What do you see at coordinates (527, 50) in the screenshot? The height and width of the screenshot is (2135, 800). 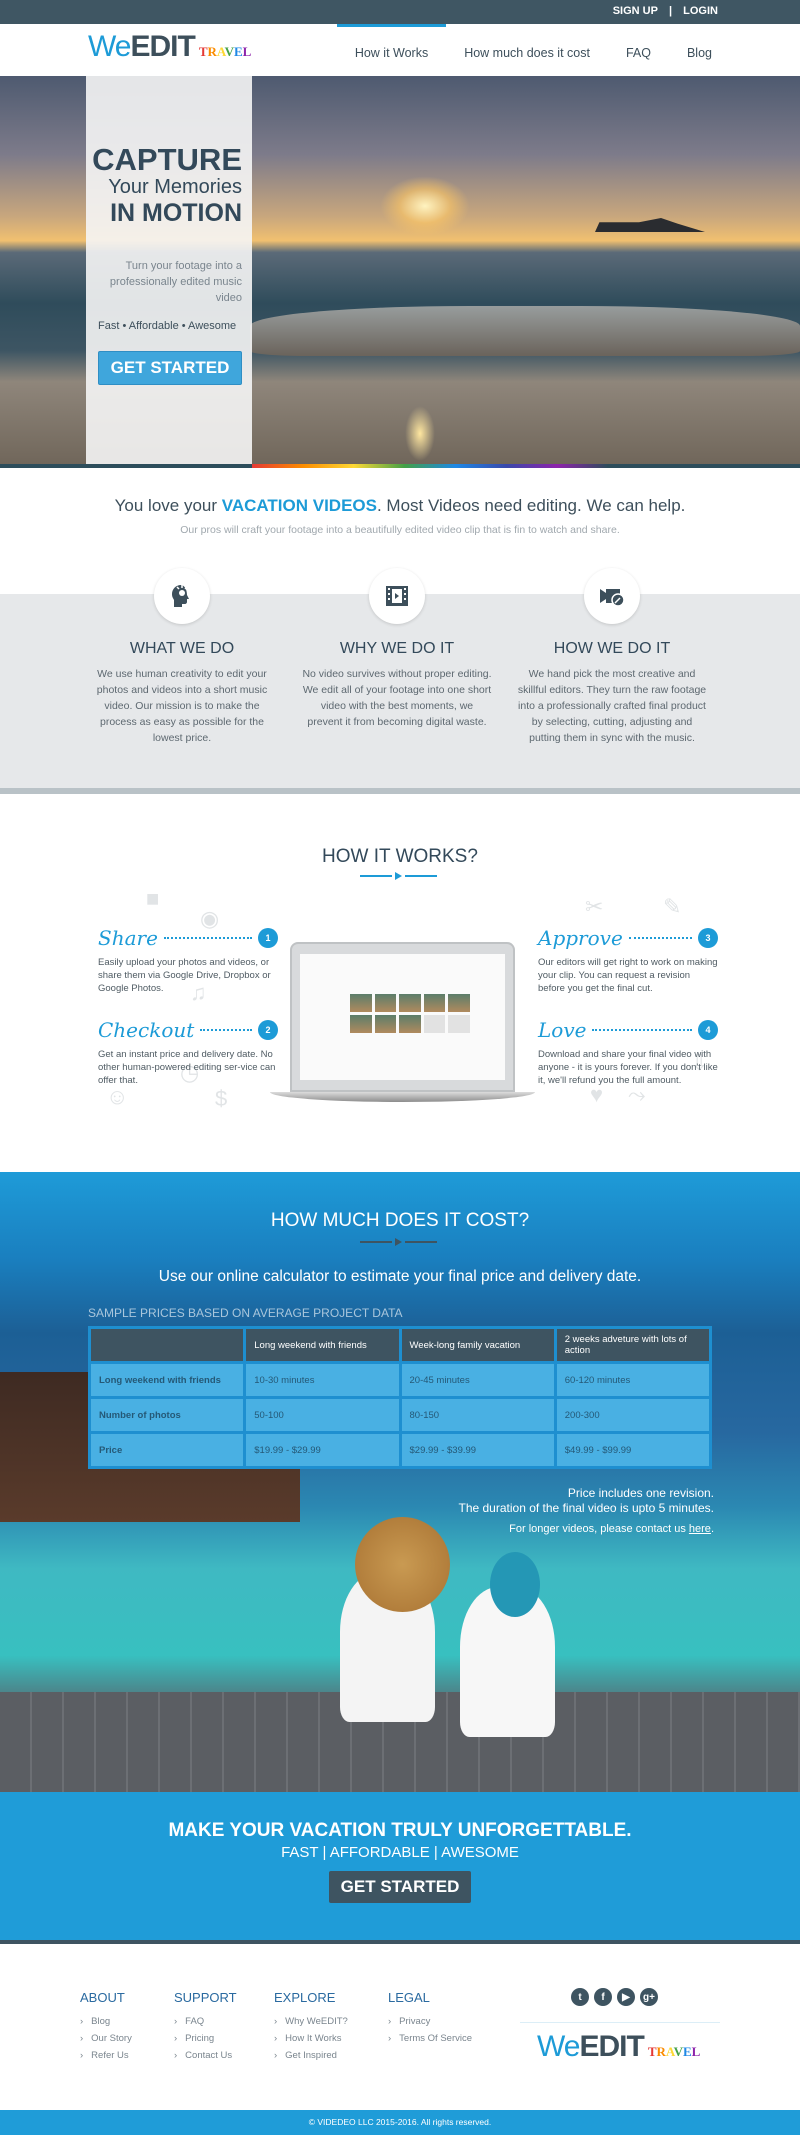 I see `nav-how-much-does-it-cost: How much does it cost` at bounding box center [527, 50].